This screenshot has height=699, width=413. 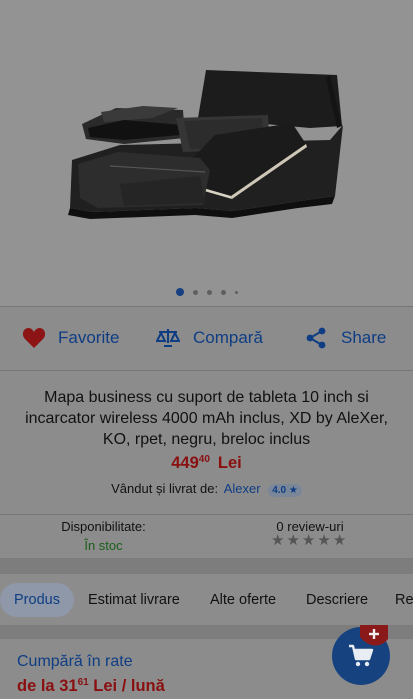 I want to click on installments-amount: de la 3161 Lei / lună, so click(x=91, y=686).